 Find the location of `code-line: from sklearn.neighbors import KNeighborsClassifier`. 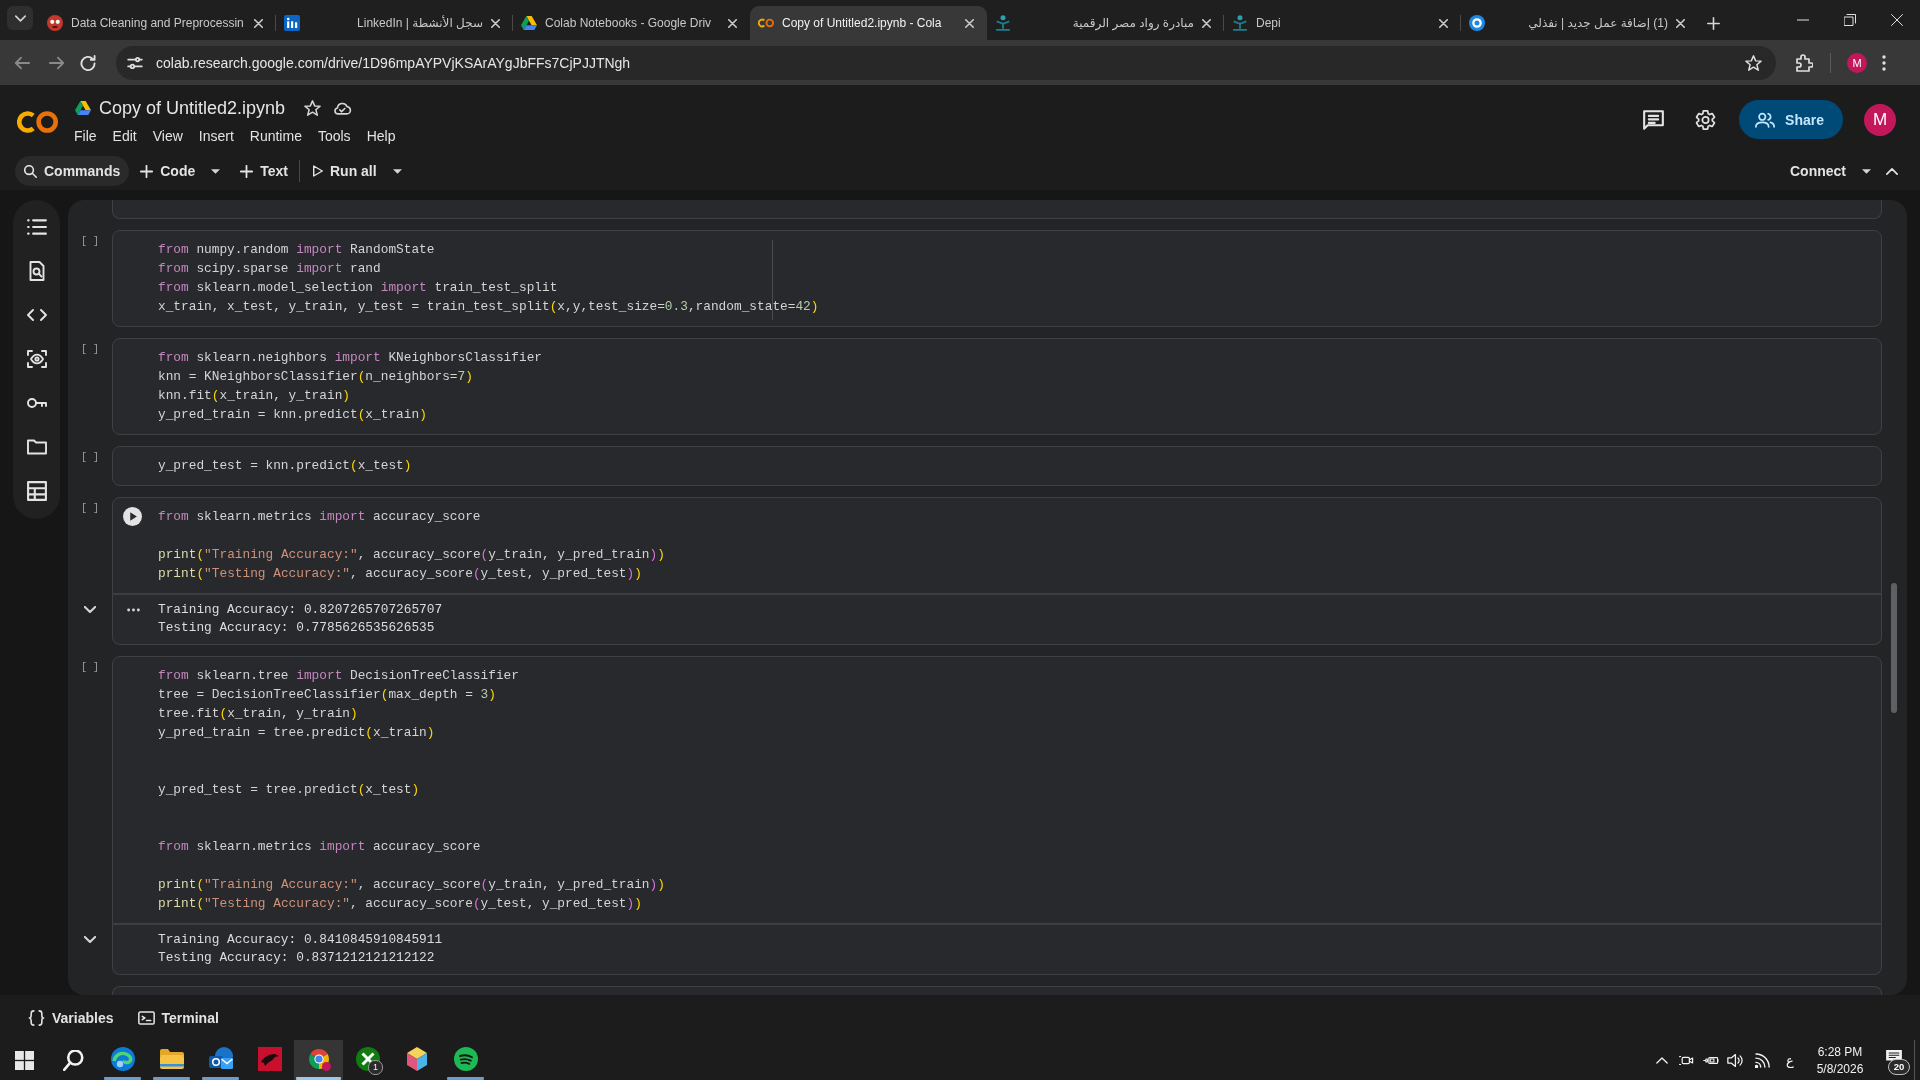

code-line: from sklearn.neighbors import KNeighborsClassifier is located at coordinates (350, 358).